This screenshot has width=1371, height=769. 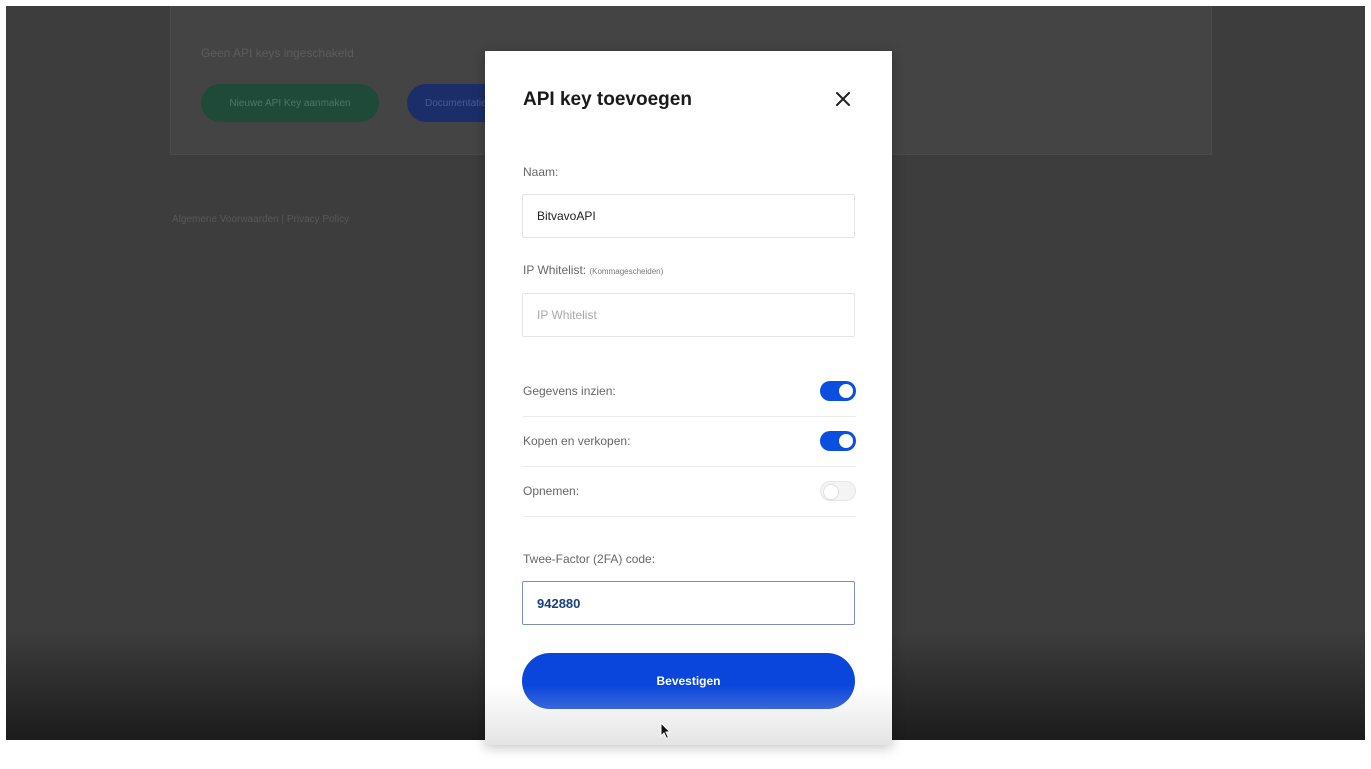 What do you see at coordinates (569, 391) in the screenshot?
I see `permission-label: Gegevens inzien:` at bounding box center [569, 391].